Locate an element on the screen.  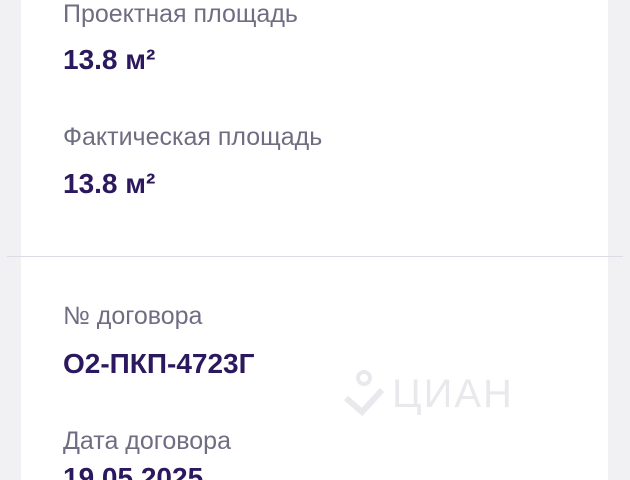
contract-date-label: Дата договора is located at coordinates (147, 441).